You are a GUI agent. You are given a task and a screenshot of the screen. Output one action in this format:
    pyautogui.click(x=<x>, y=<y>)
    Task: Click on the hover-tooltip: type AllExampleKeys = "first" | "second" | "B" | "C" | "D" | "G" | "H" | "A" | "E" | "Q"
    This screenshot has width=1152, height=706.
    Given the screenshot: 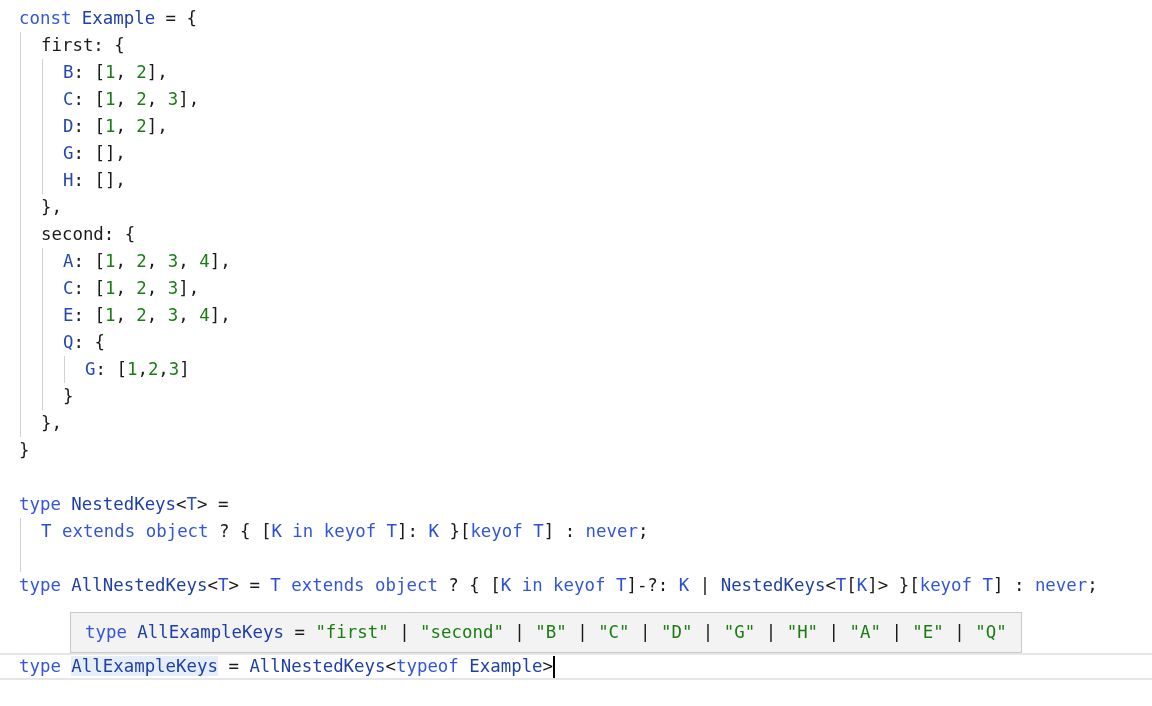 What is the action you would take?
    pyautogui.click(x=546, y=632)
    